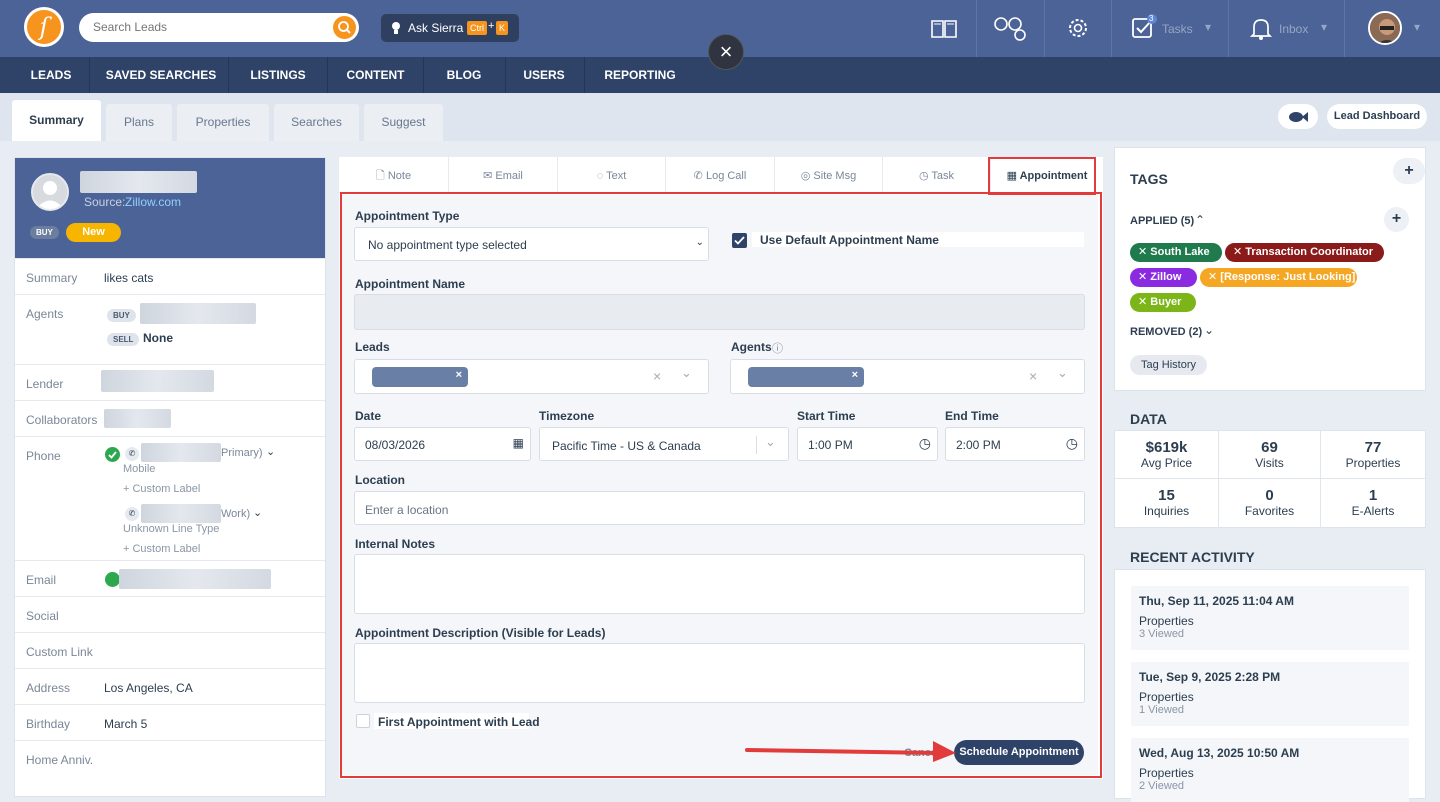  I want to click on data-value: 77, so click(1373, 447).